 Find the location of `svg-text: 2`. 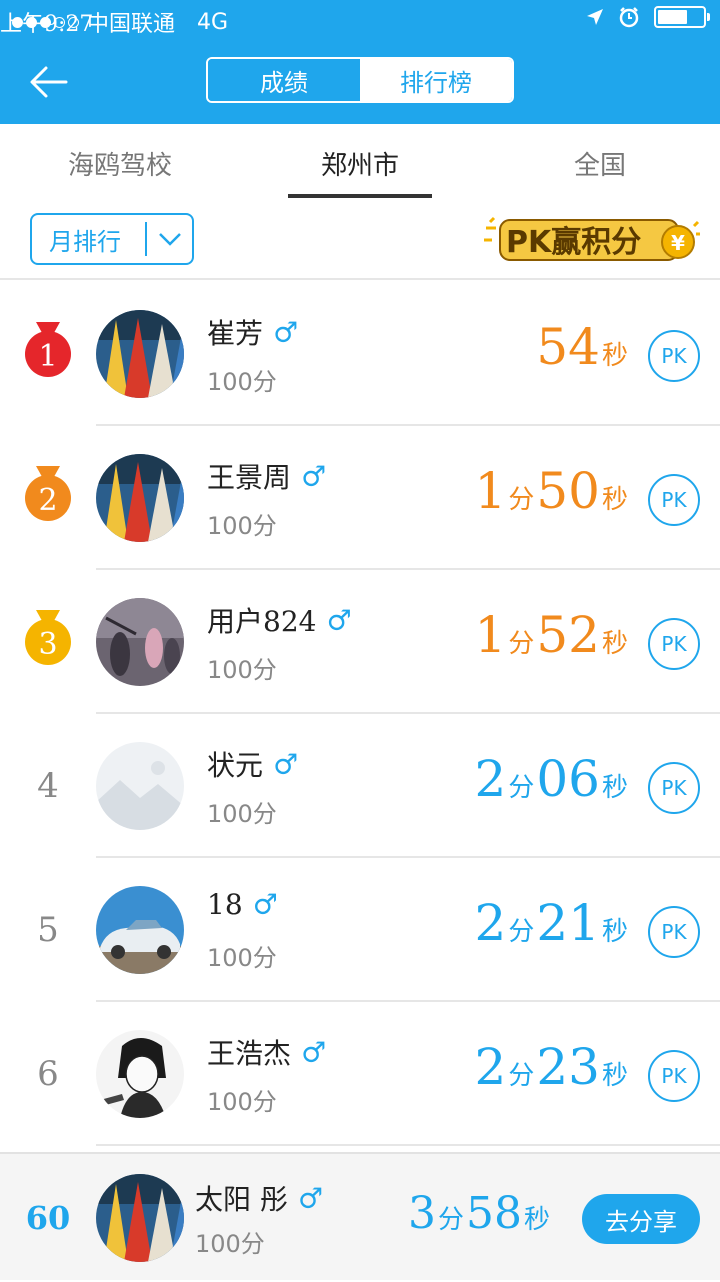

svg-text: 2 is located at coordinates (47, 500).